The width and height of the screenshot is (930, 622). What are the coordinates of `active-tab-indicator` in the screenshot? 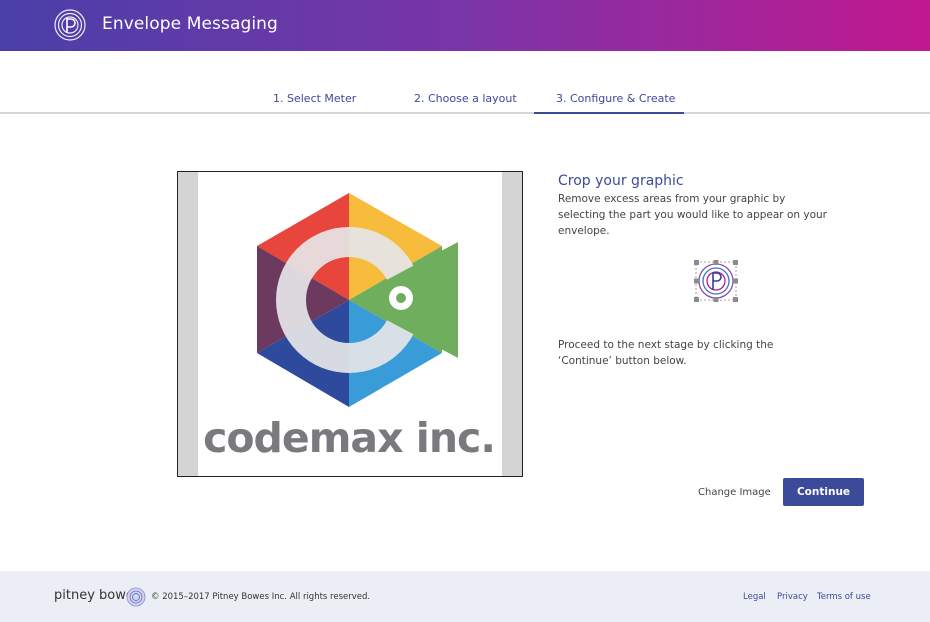 It's located at (609, 113).